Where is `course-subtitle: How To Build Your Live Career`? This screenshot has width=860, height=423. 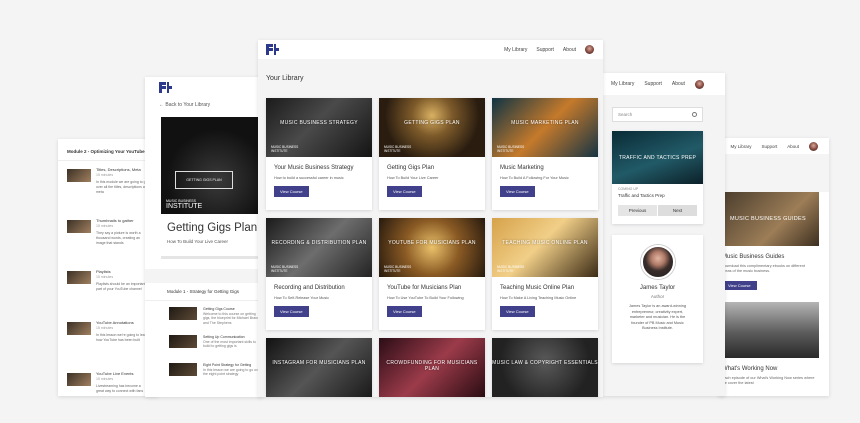
course-subtitle: How To Build Your Live Career is located at coordinates (197, 241).